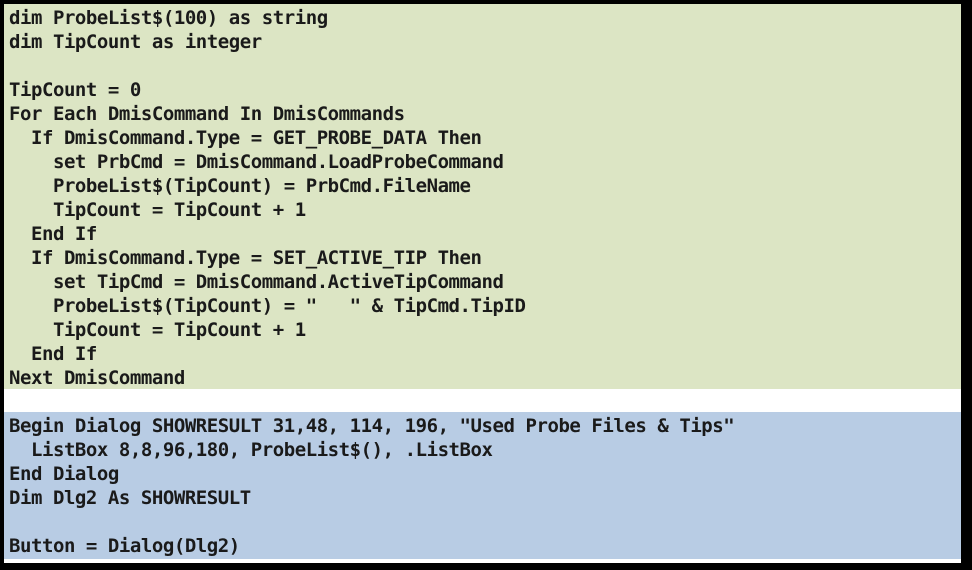 The height and width of the screenshot is (570, 972). What do you see at coordinates (130, 498) in the screenshot?
I see `code-line: Dim Dlg2 As SHOWRESULT` at bounding box center [130, 498].